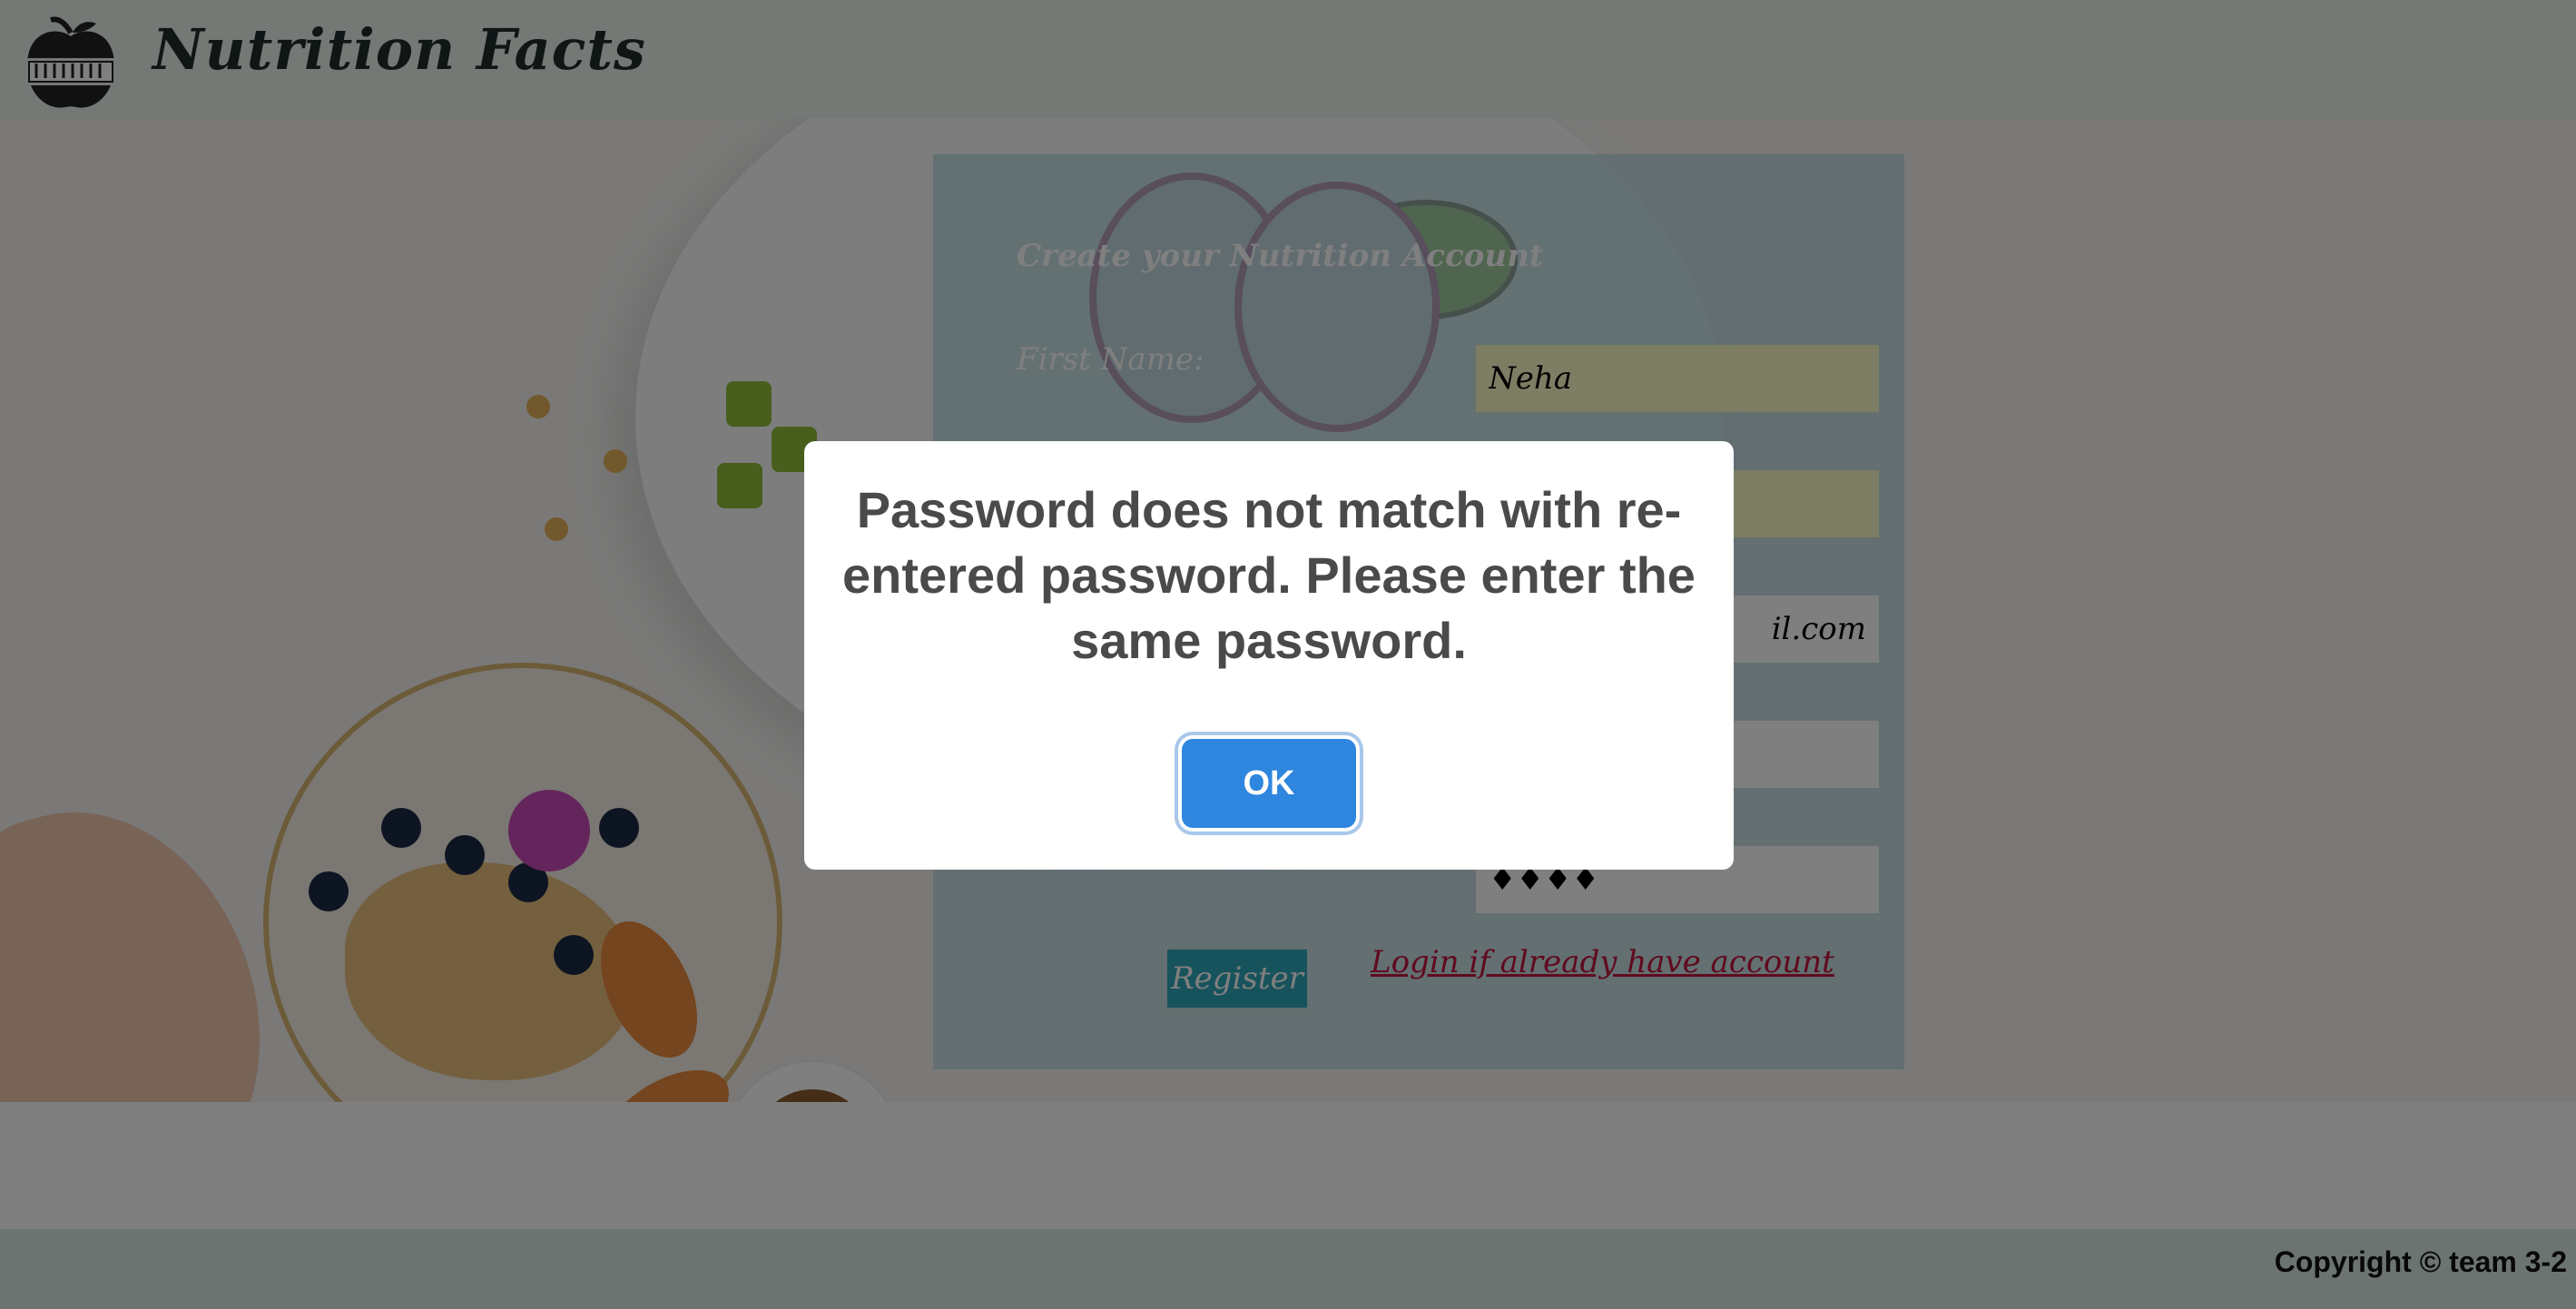  What do you see at coordinates (1269, 783) in the screenshot?
I see `ok-button: OK` at bounding box center [1269, 783].